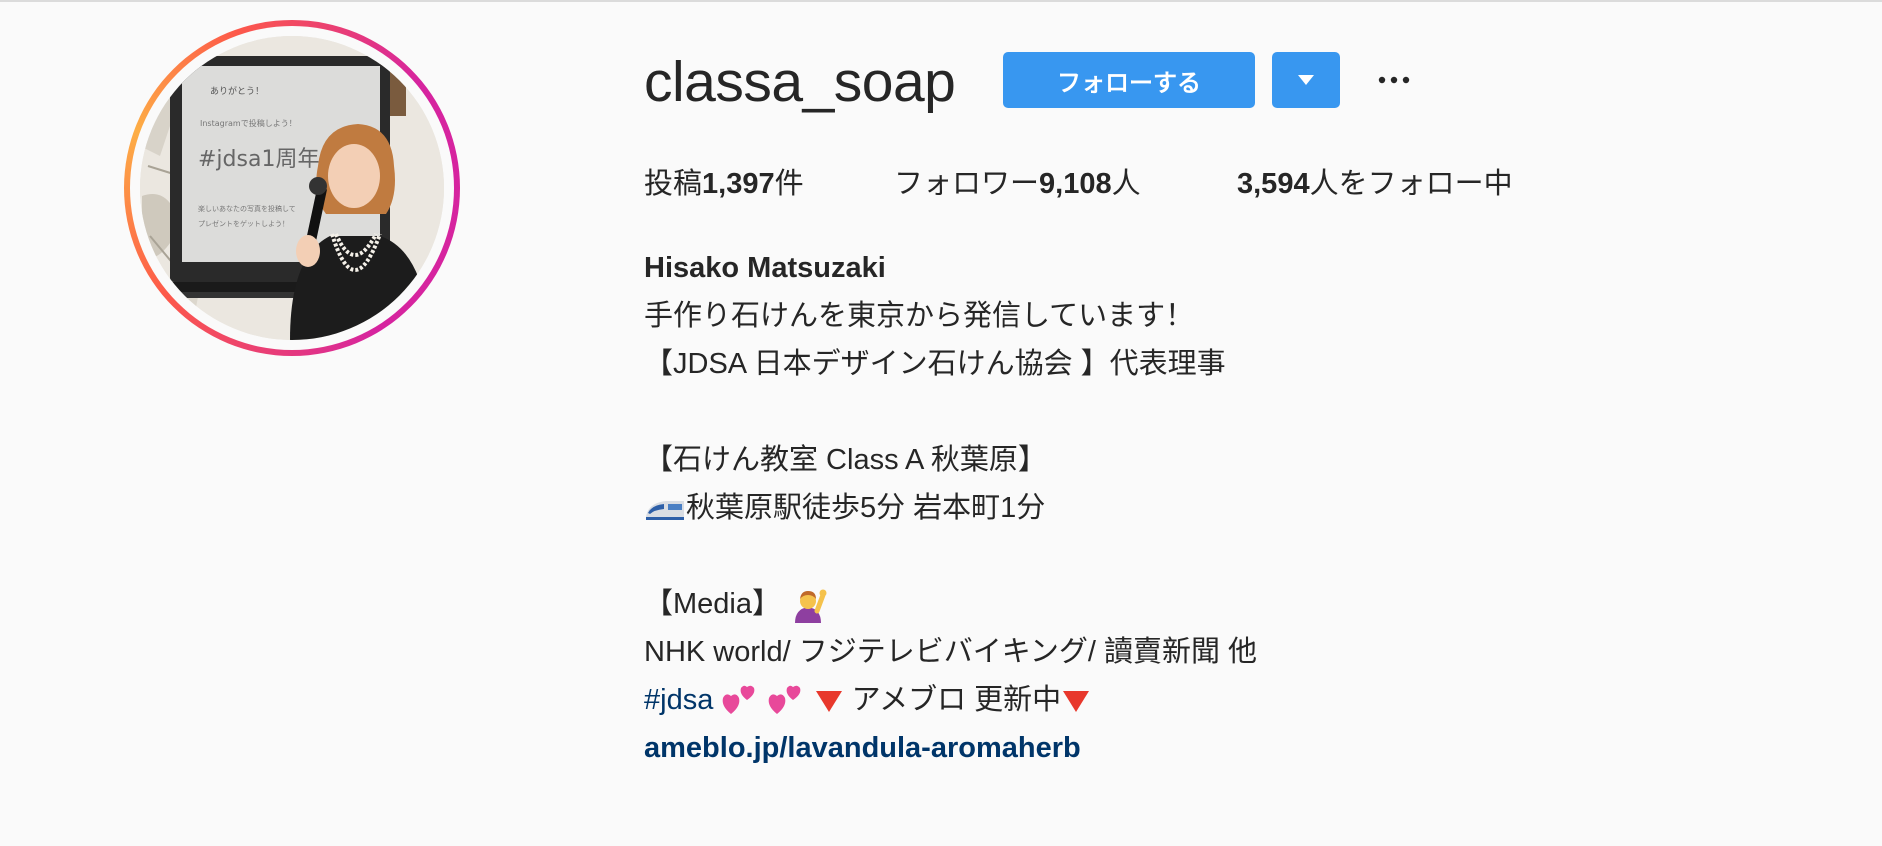 Image resolution: width=1882 pixels, height=846 pixels. What do you see at coordinates (866, 508) in the screenshot?
I see `bio-line-4: 秋葉原駅徒歩5分 岩本町1分` at bounding box center [866, 508].